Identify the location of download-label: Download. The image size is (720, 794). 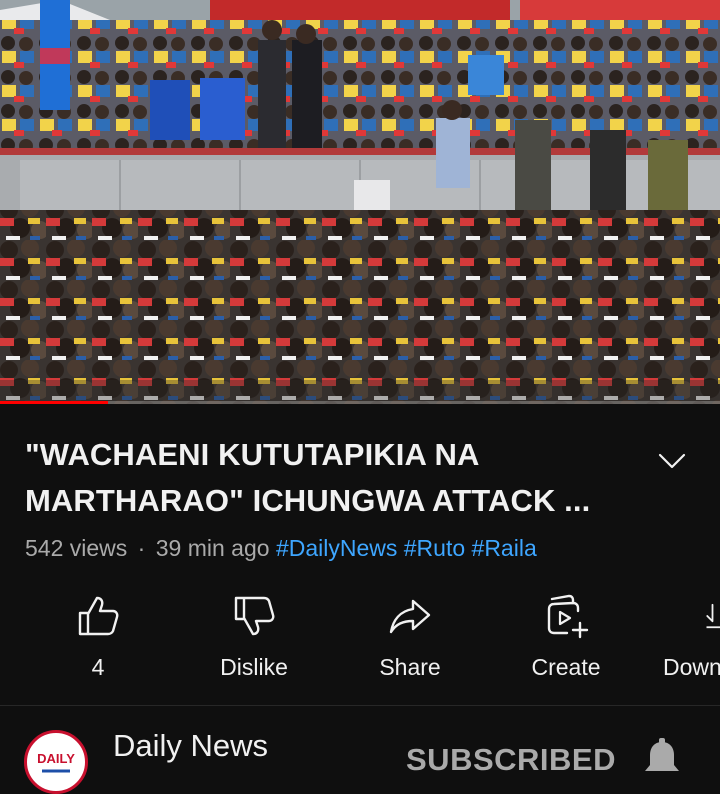
(691, 667).